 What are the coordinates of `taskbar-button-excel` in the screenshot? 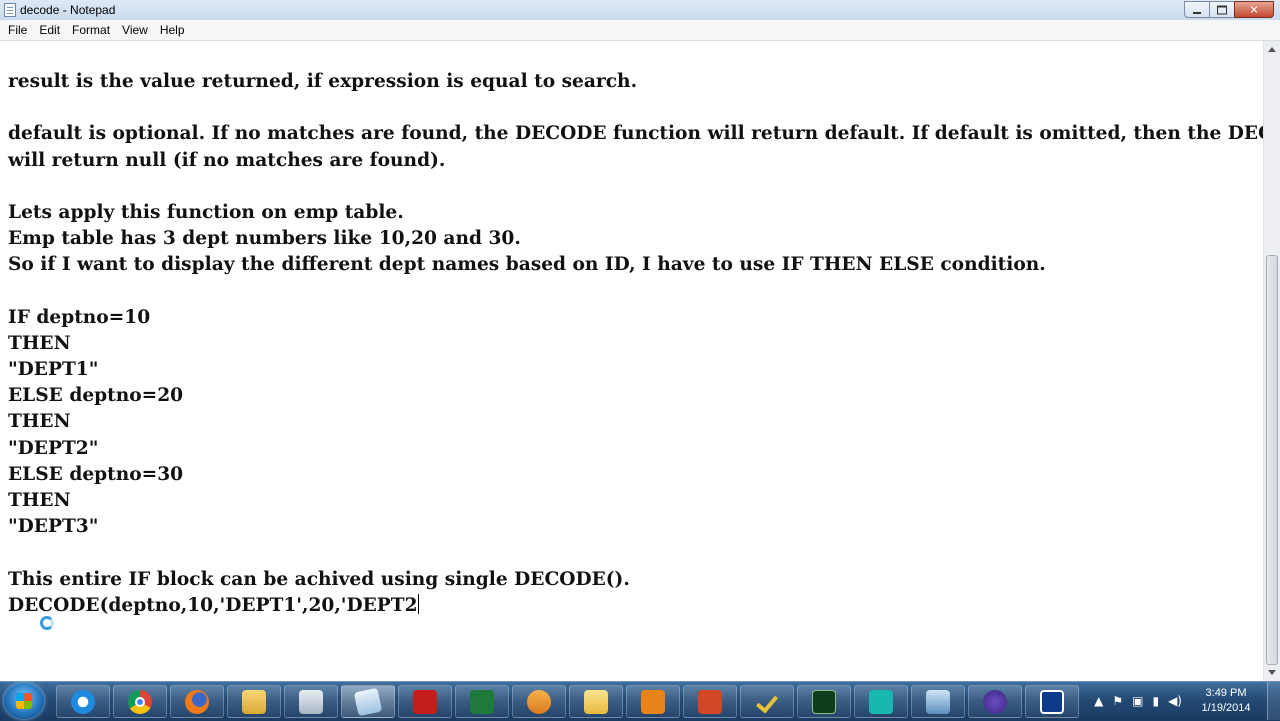 It's located at (482, 701).